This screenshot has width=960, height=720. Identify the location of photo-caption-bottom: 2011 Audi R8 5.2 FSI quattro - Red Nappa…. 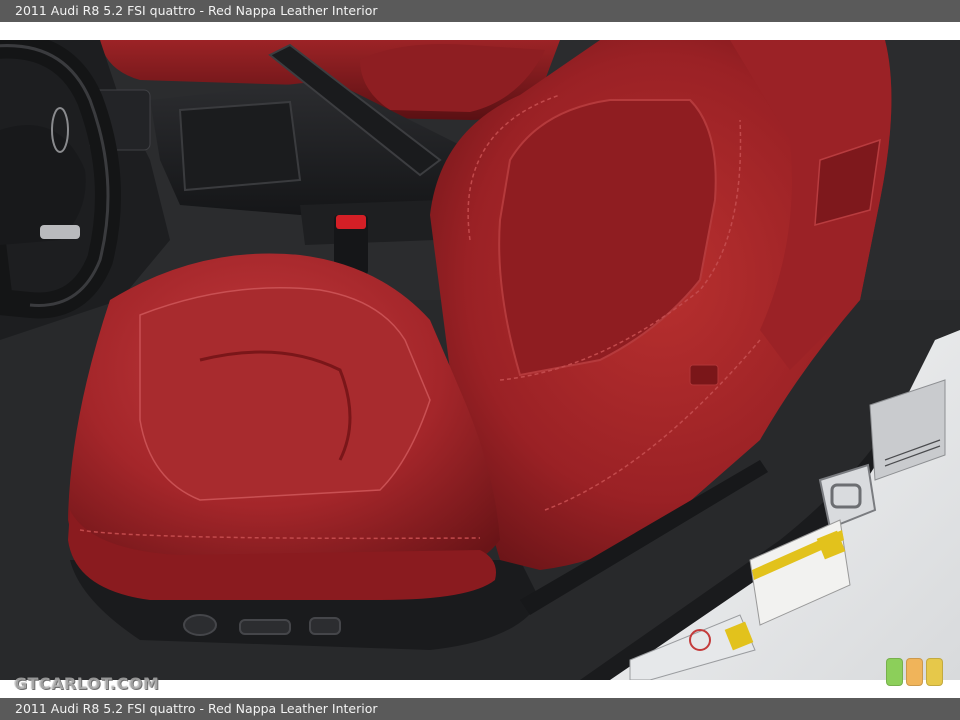
(480, 709).